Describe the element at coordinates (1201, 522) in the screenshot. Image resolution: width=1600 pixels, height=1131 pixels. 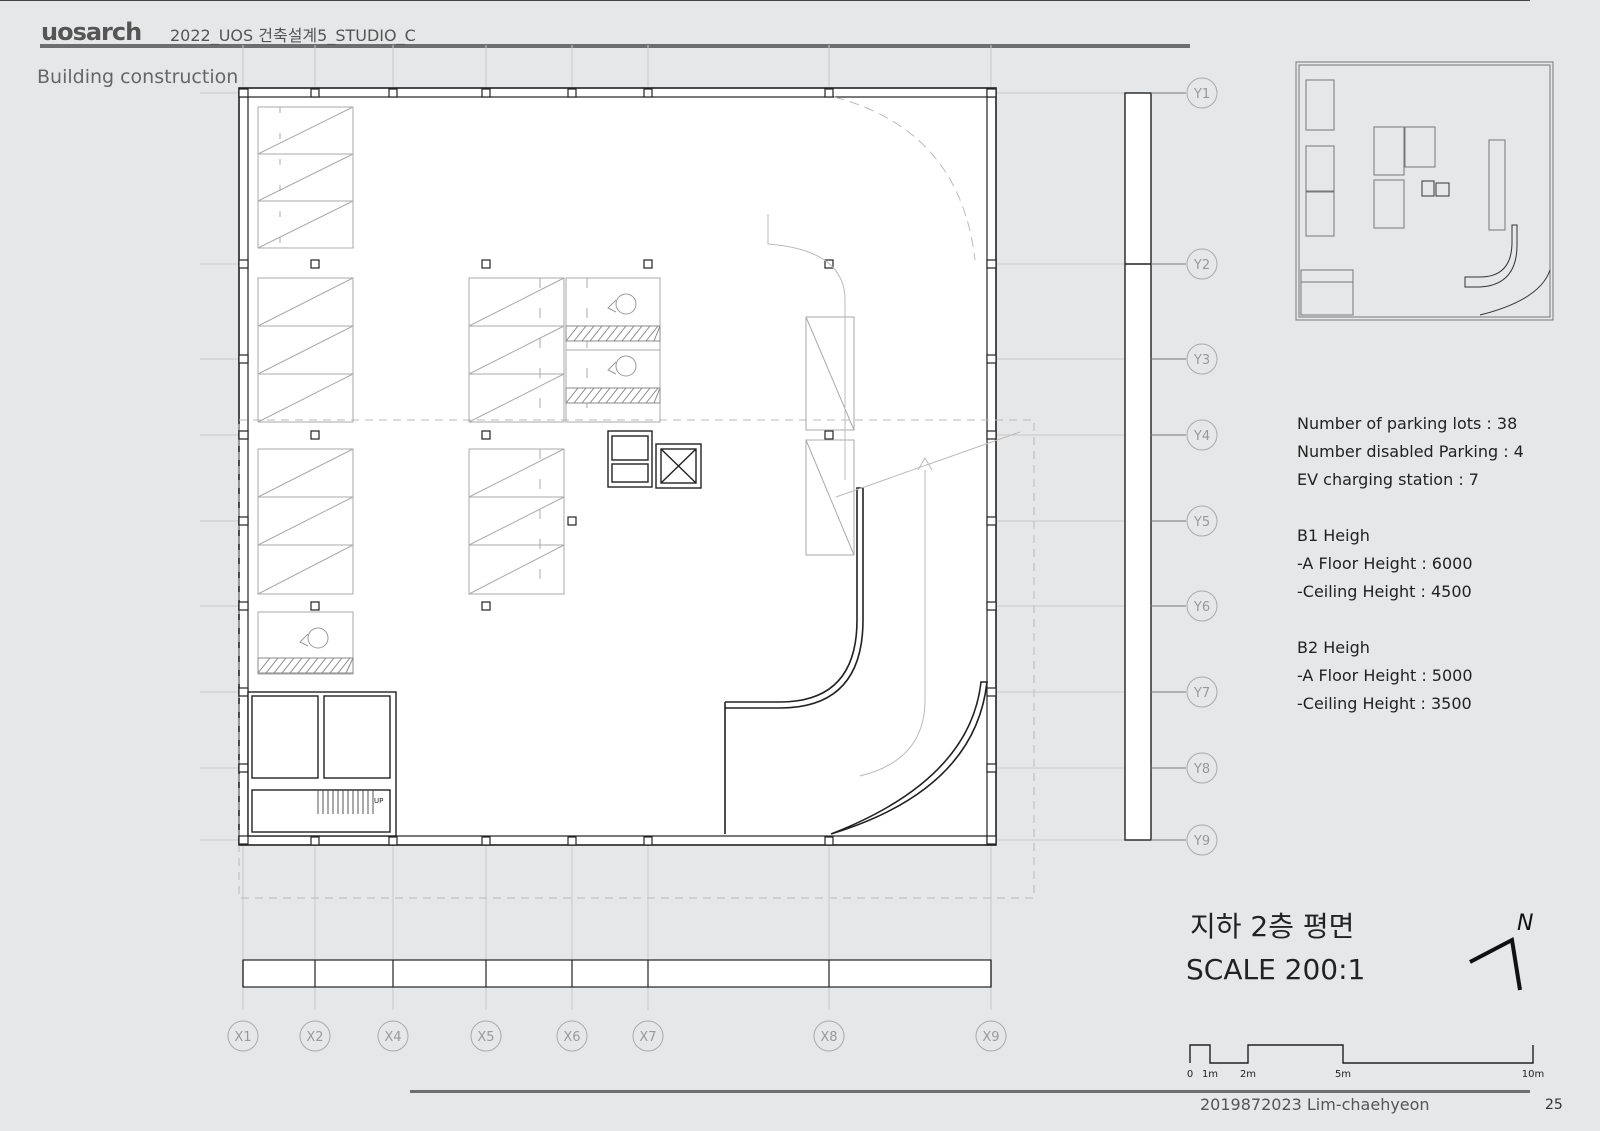
I see `grid-label-y: Y5` at that location.